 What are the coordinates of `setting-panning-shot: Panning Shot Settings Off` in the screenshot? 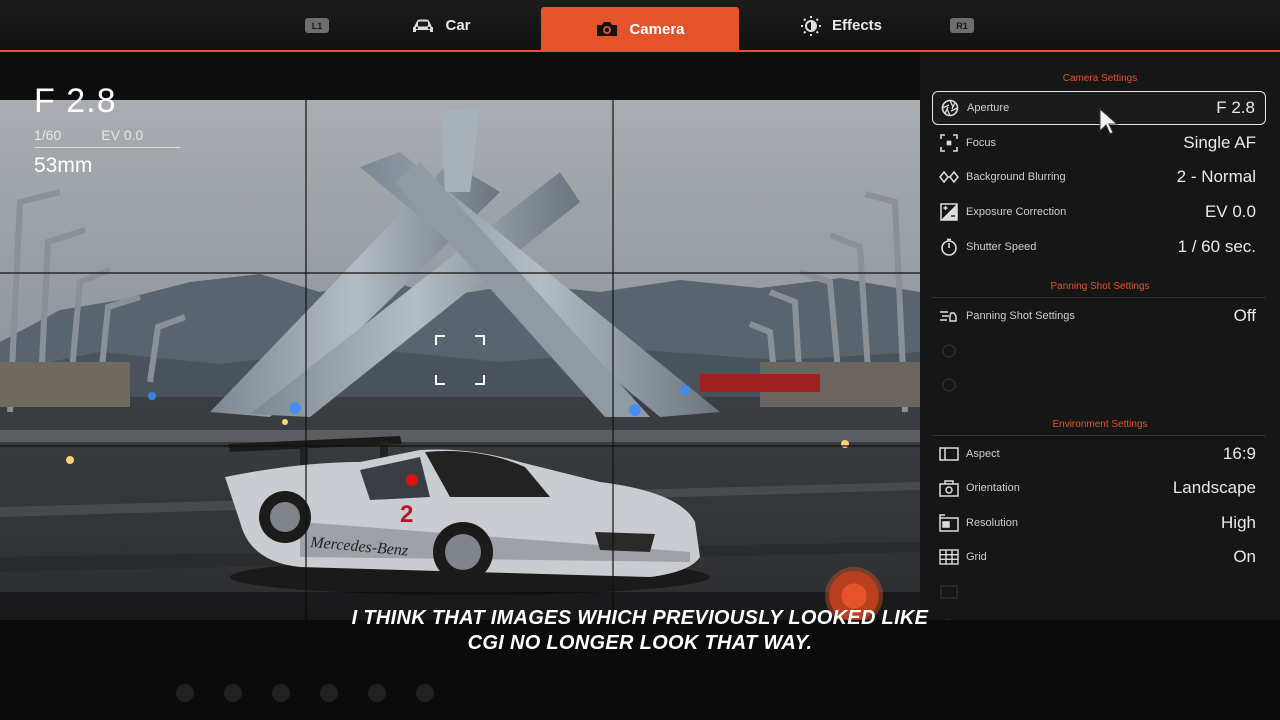 It's located at (1099, 316).